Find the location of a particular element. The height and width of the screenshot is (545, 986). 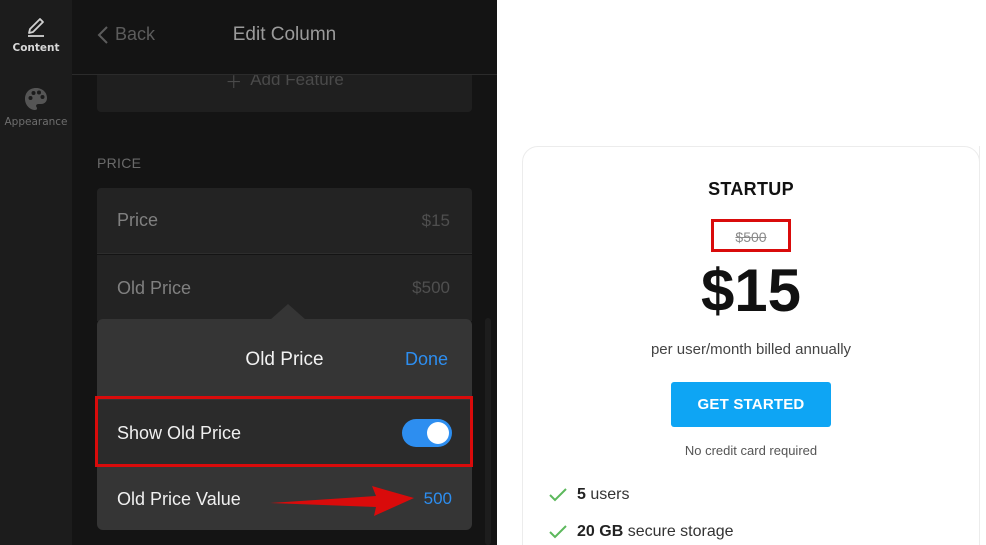

old-price-value-input: 500 is located at coordinates (438, 499).